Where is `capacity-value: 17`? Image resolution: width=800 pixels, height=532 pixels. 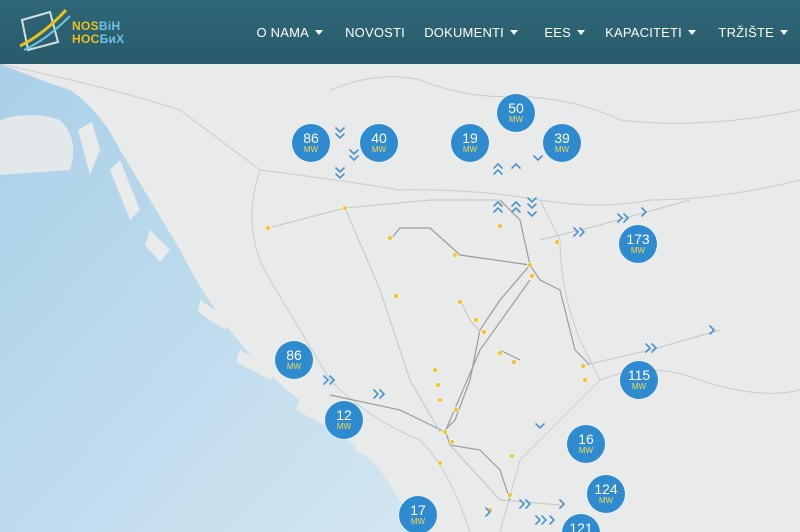 capacity-value: 17 is located at coordinates (418, 510).